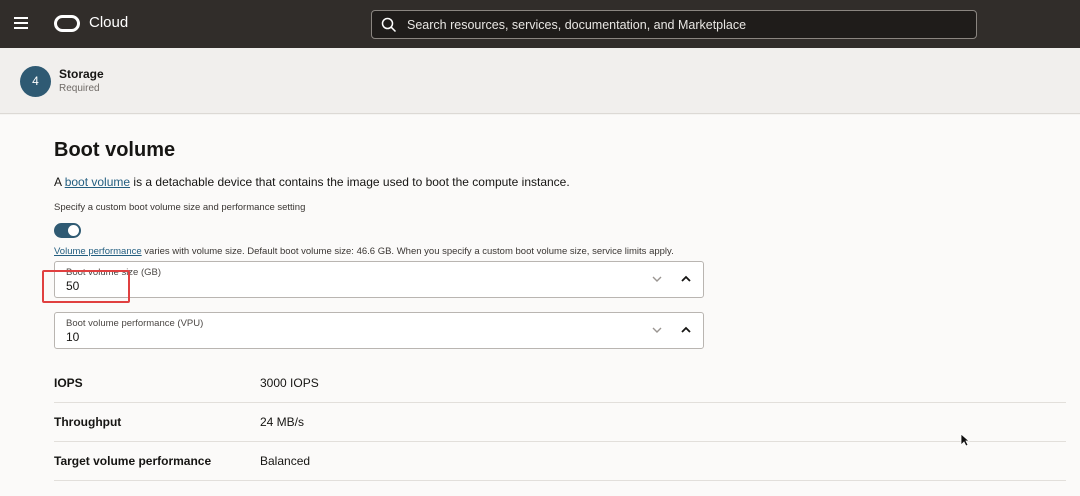  Describe the element at coordinates (67, 23) in the screenshot. I see `cloud-logo-icon` at that location.